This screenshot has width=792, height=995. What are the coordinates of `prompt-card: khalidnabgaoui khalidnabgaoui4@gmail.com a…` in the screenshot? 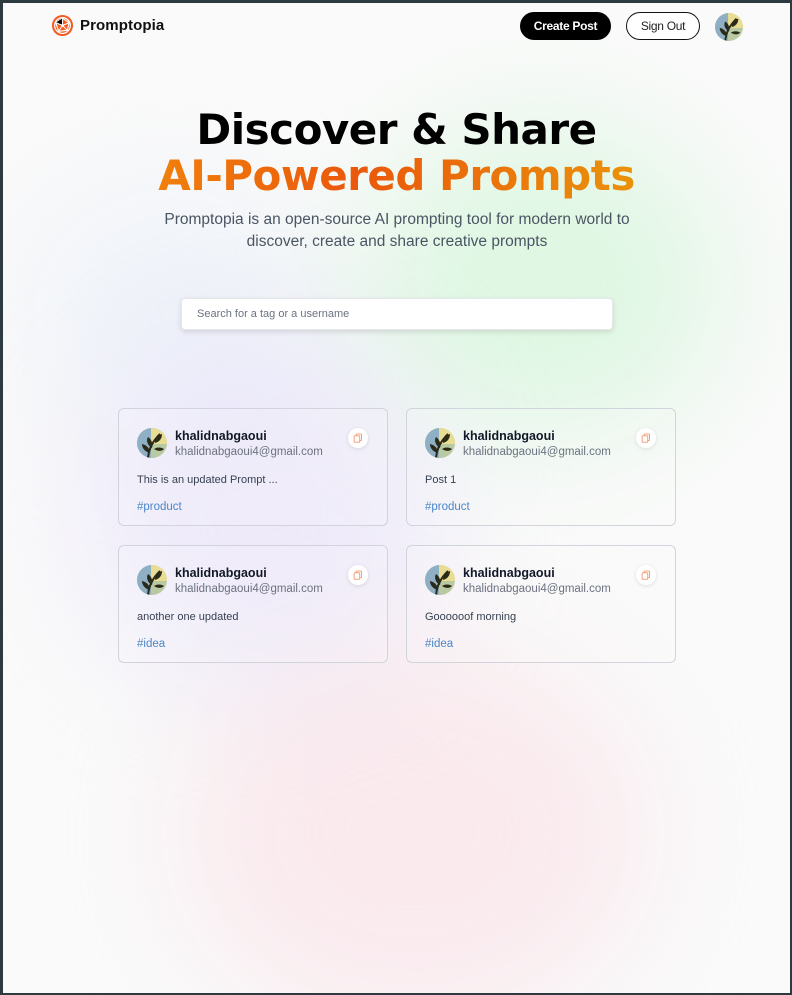 It's located at (253, 604).